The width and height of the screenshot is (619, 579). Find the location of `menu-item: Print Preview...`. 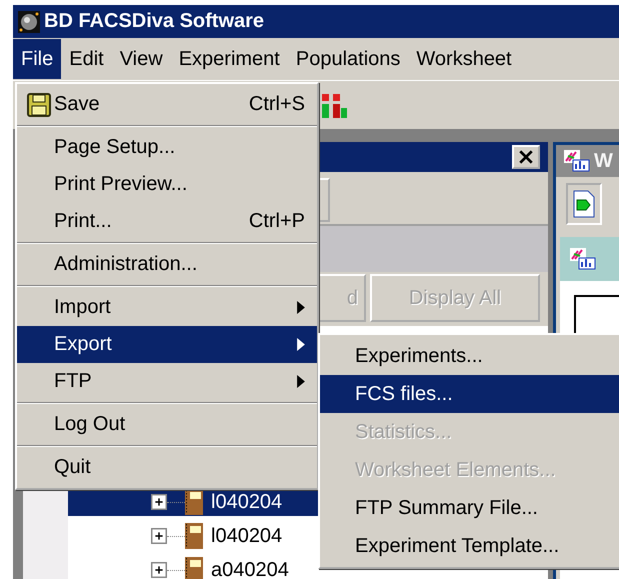

menu-item: Print Preview... is located at coordinates (167, 184).